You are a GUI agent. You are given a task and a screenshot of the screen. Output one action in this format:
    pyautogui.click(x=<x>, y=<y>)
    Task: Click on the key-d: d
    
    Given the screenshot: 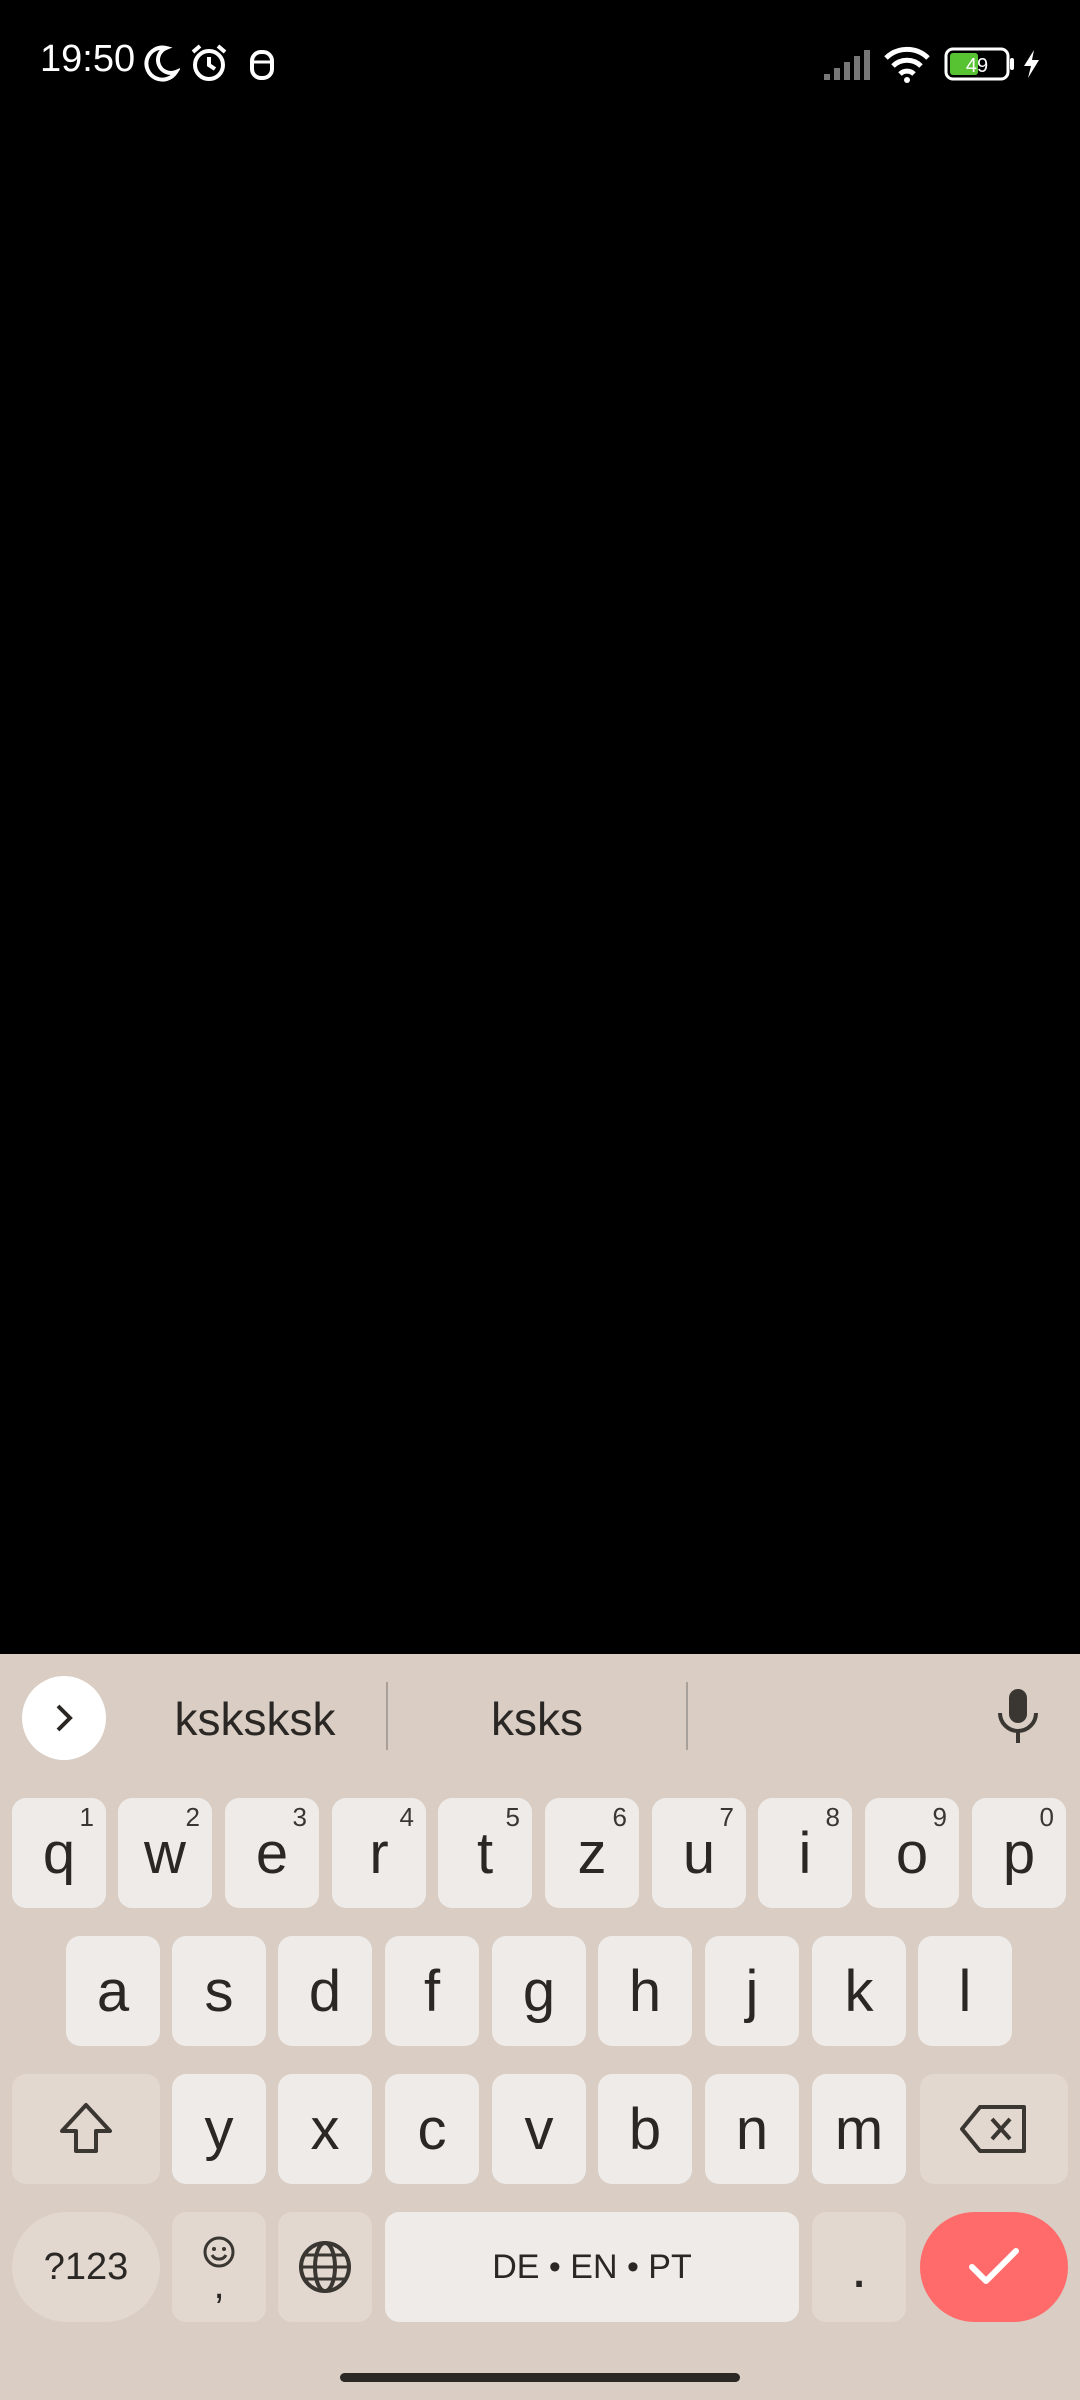 What is the action you would take?
    pyautogui.click(x=325, y=1991)
    